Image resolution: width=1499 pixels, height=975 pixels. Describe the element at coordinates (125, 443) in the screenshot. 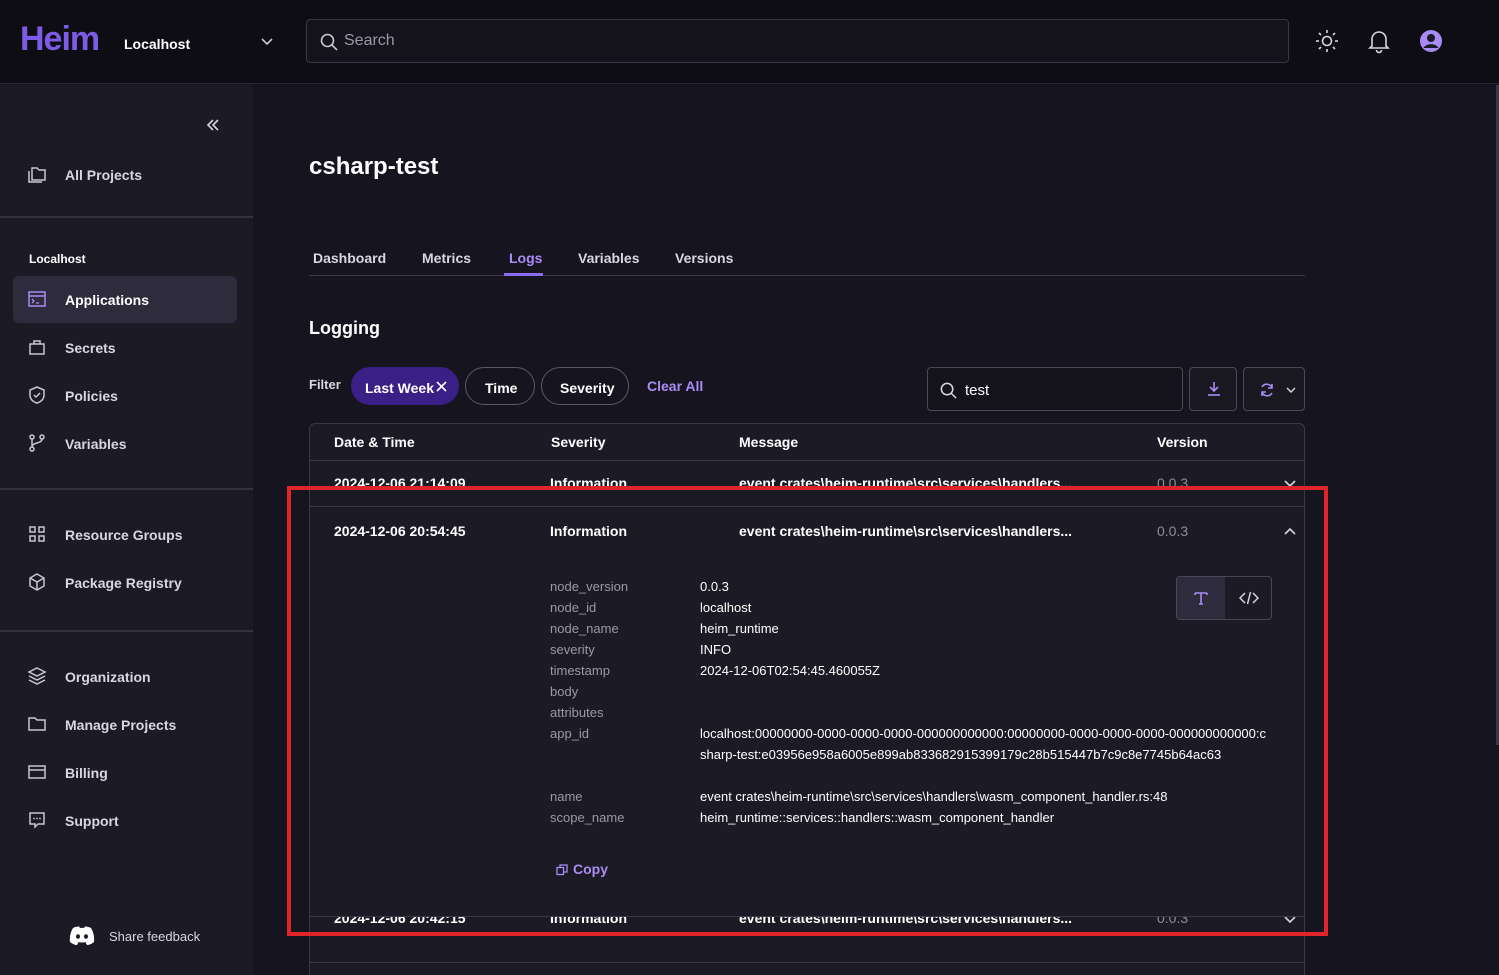

I see `sidebar-item-variables: Variables` at that location.